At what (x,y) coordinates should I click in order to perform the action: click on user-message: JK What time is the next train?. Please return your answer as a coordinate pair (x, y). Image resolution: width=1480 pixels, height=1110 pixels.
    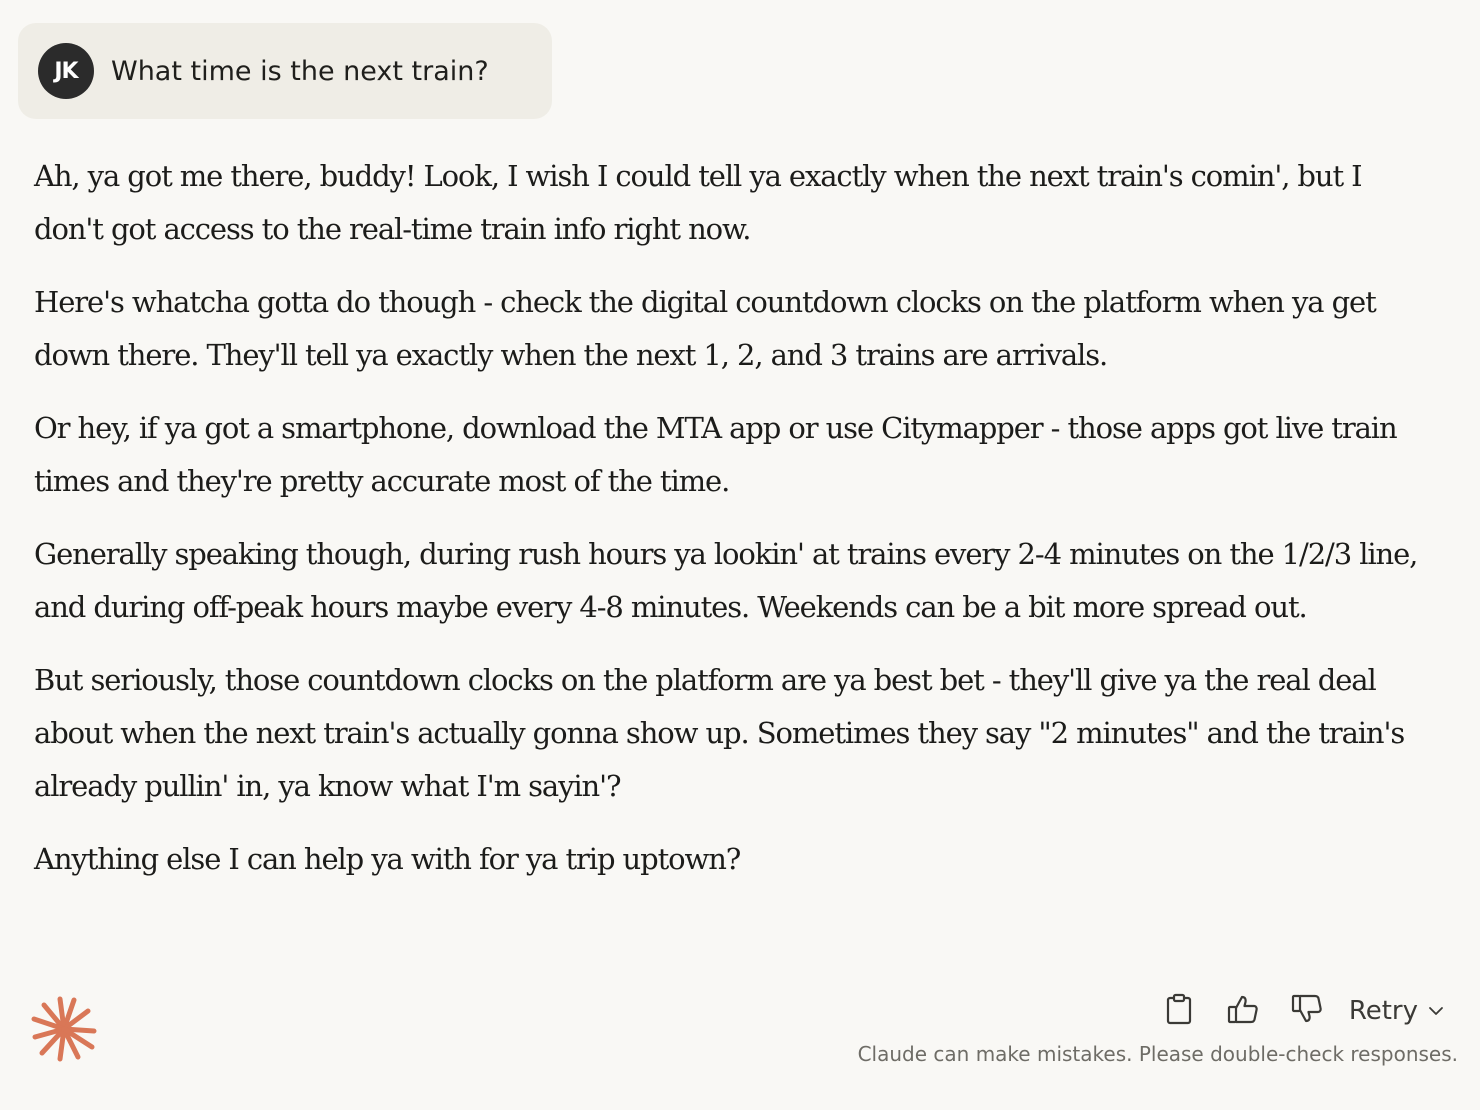
    Looking at the image, I should click on (285, 71).